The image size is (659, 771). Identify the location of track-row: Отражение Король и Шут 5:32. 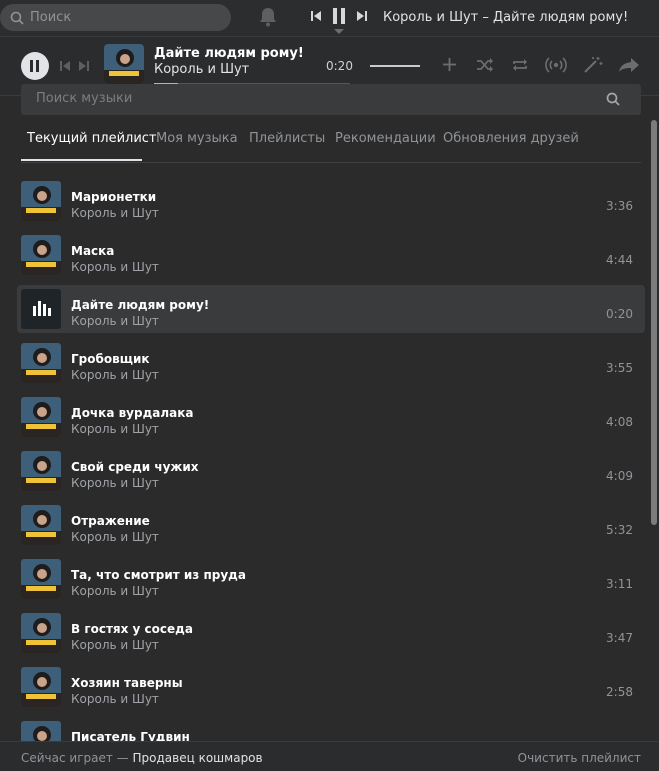
(331, 525).